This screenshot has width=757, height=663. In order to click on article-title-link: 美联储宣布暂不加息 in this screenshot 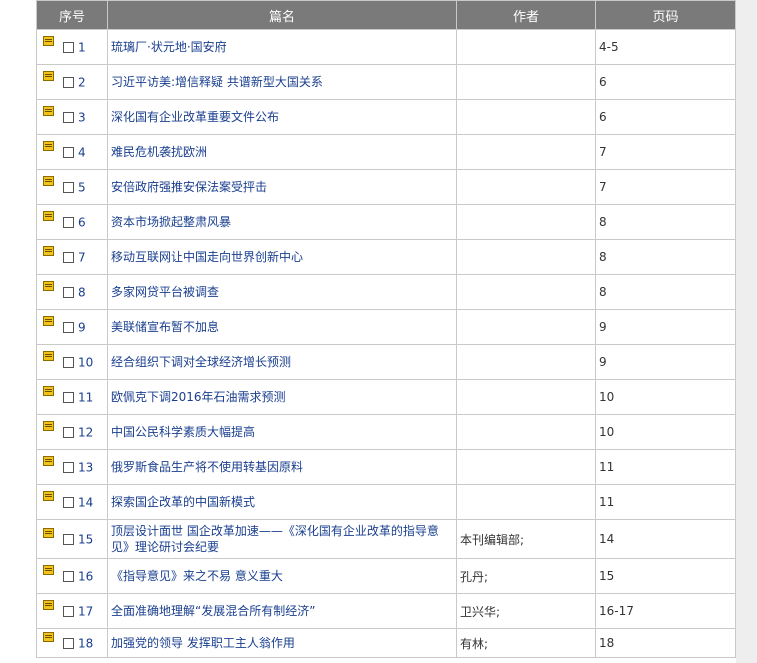, I will do `click(165, 327)`.